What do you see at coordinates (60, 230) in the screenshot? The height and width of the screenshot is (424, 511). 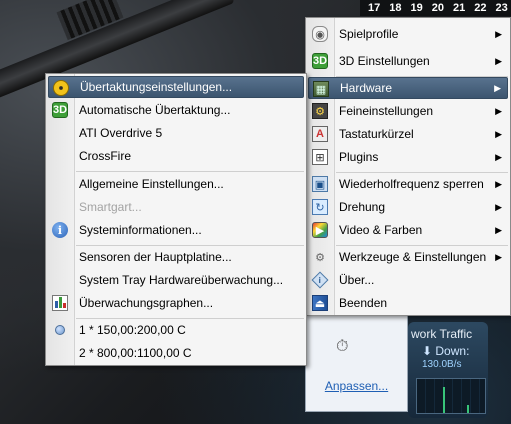 I see `info-icon: i` at bounding box center [60, 230].